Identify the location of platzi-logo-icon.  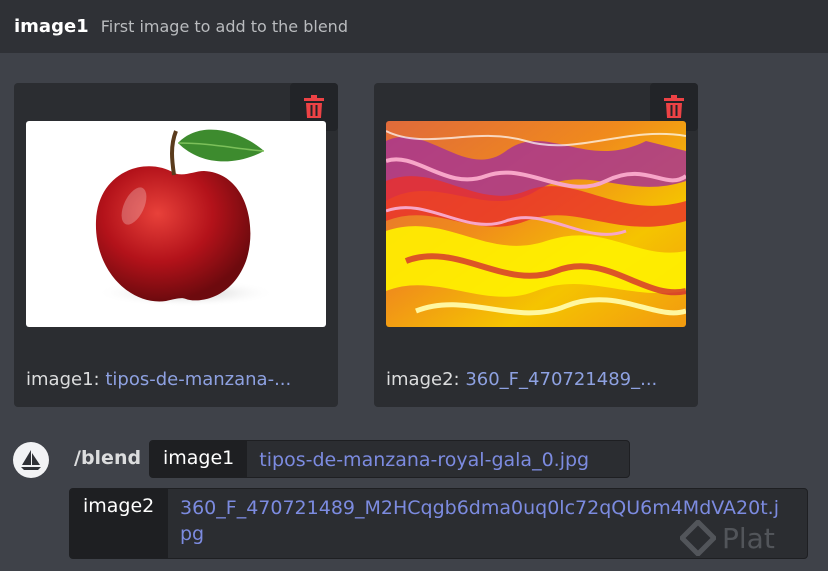
(698, 538).